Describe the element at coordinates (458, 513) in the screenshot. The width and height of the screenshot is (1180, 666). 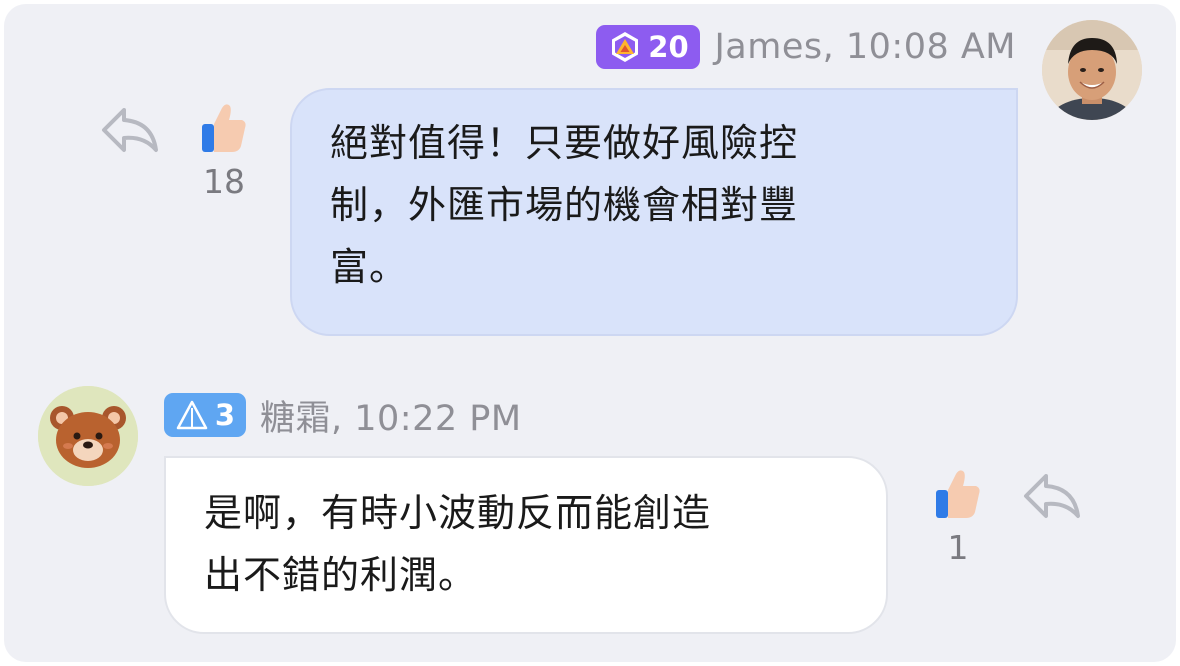
I see `message-text-line: 是啊，有時小波動反而能創造` at that location.